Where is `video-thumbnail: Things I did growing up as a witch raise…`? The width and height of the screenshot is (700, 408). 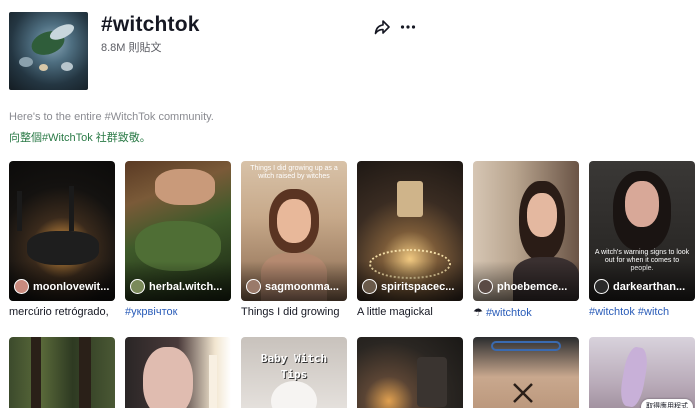 video-thumbnail: Things I did growing up as a witch raise… is located at coordinates (294, 231).